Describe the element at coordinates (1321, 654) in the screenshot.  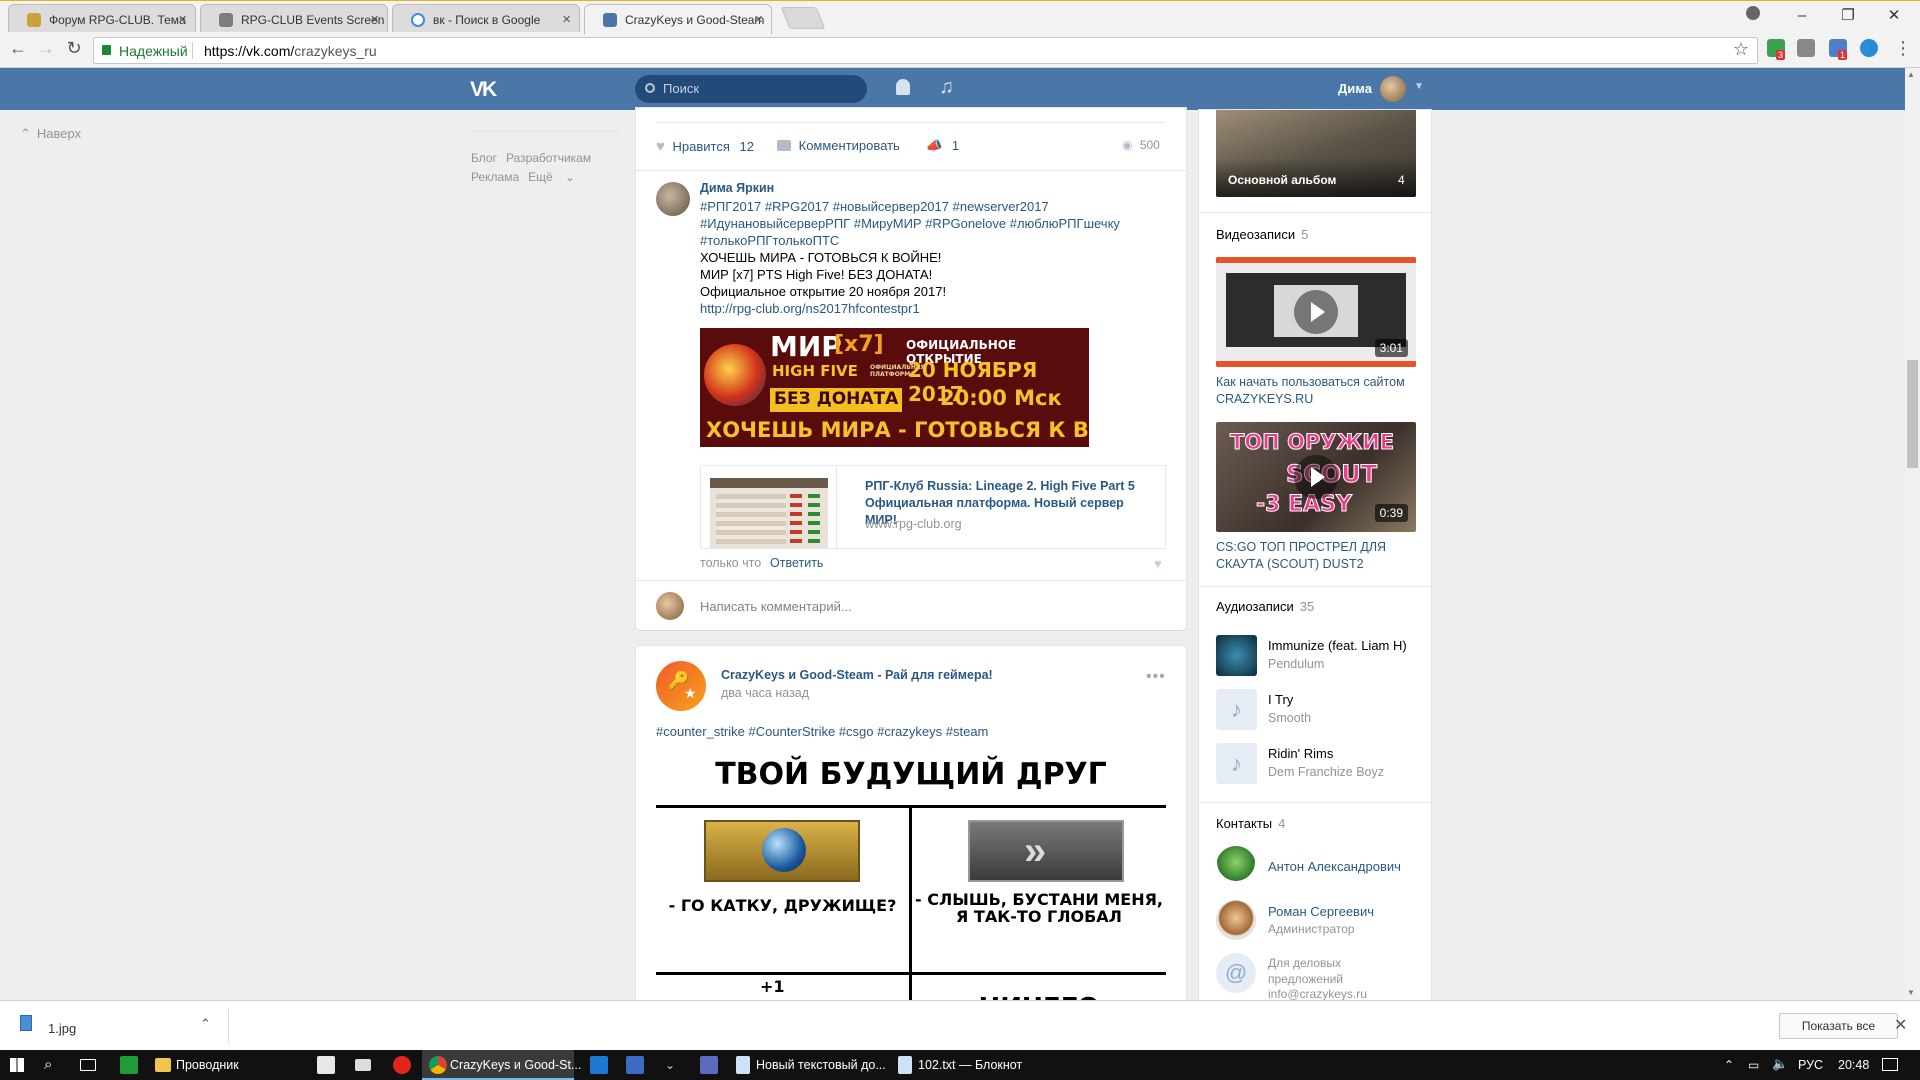
I see `audio-item: Immunize (feat. Liam H) Pendulum` at that location.